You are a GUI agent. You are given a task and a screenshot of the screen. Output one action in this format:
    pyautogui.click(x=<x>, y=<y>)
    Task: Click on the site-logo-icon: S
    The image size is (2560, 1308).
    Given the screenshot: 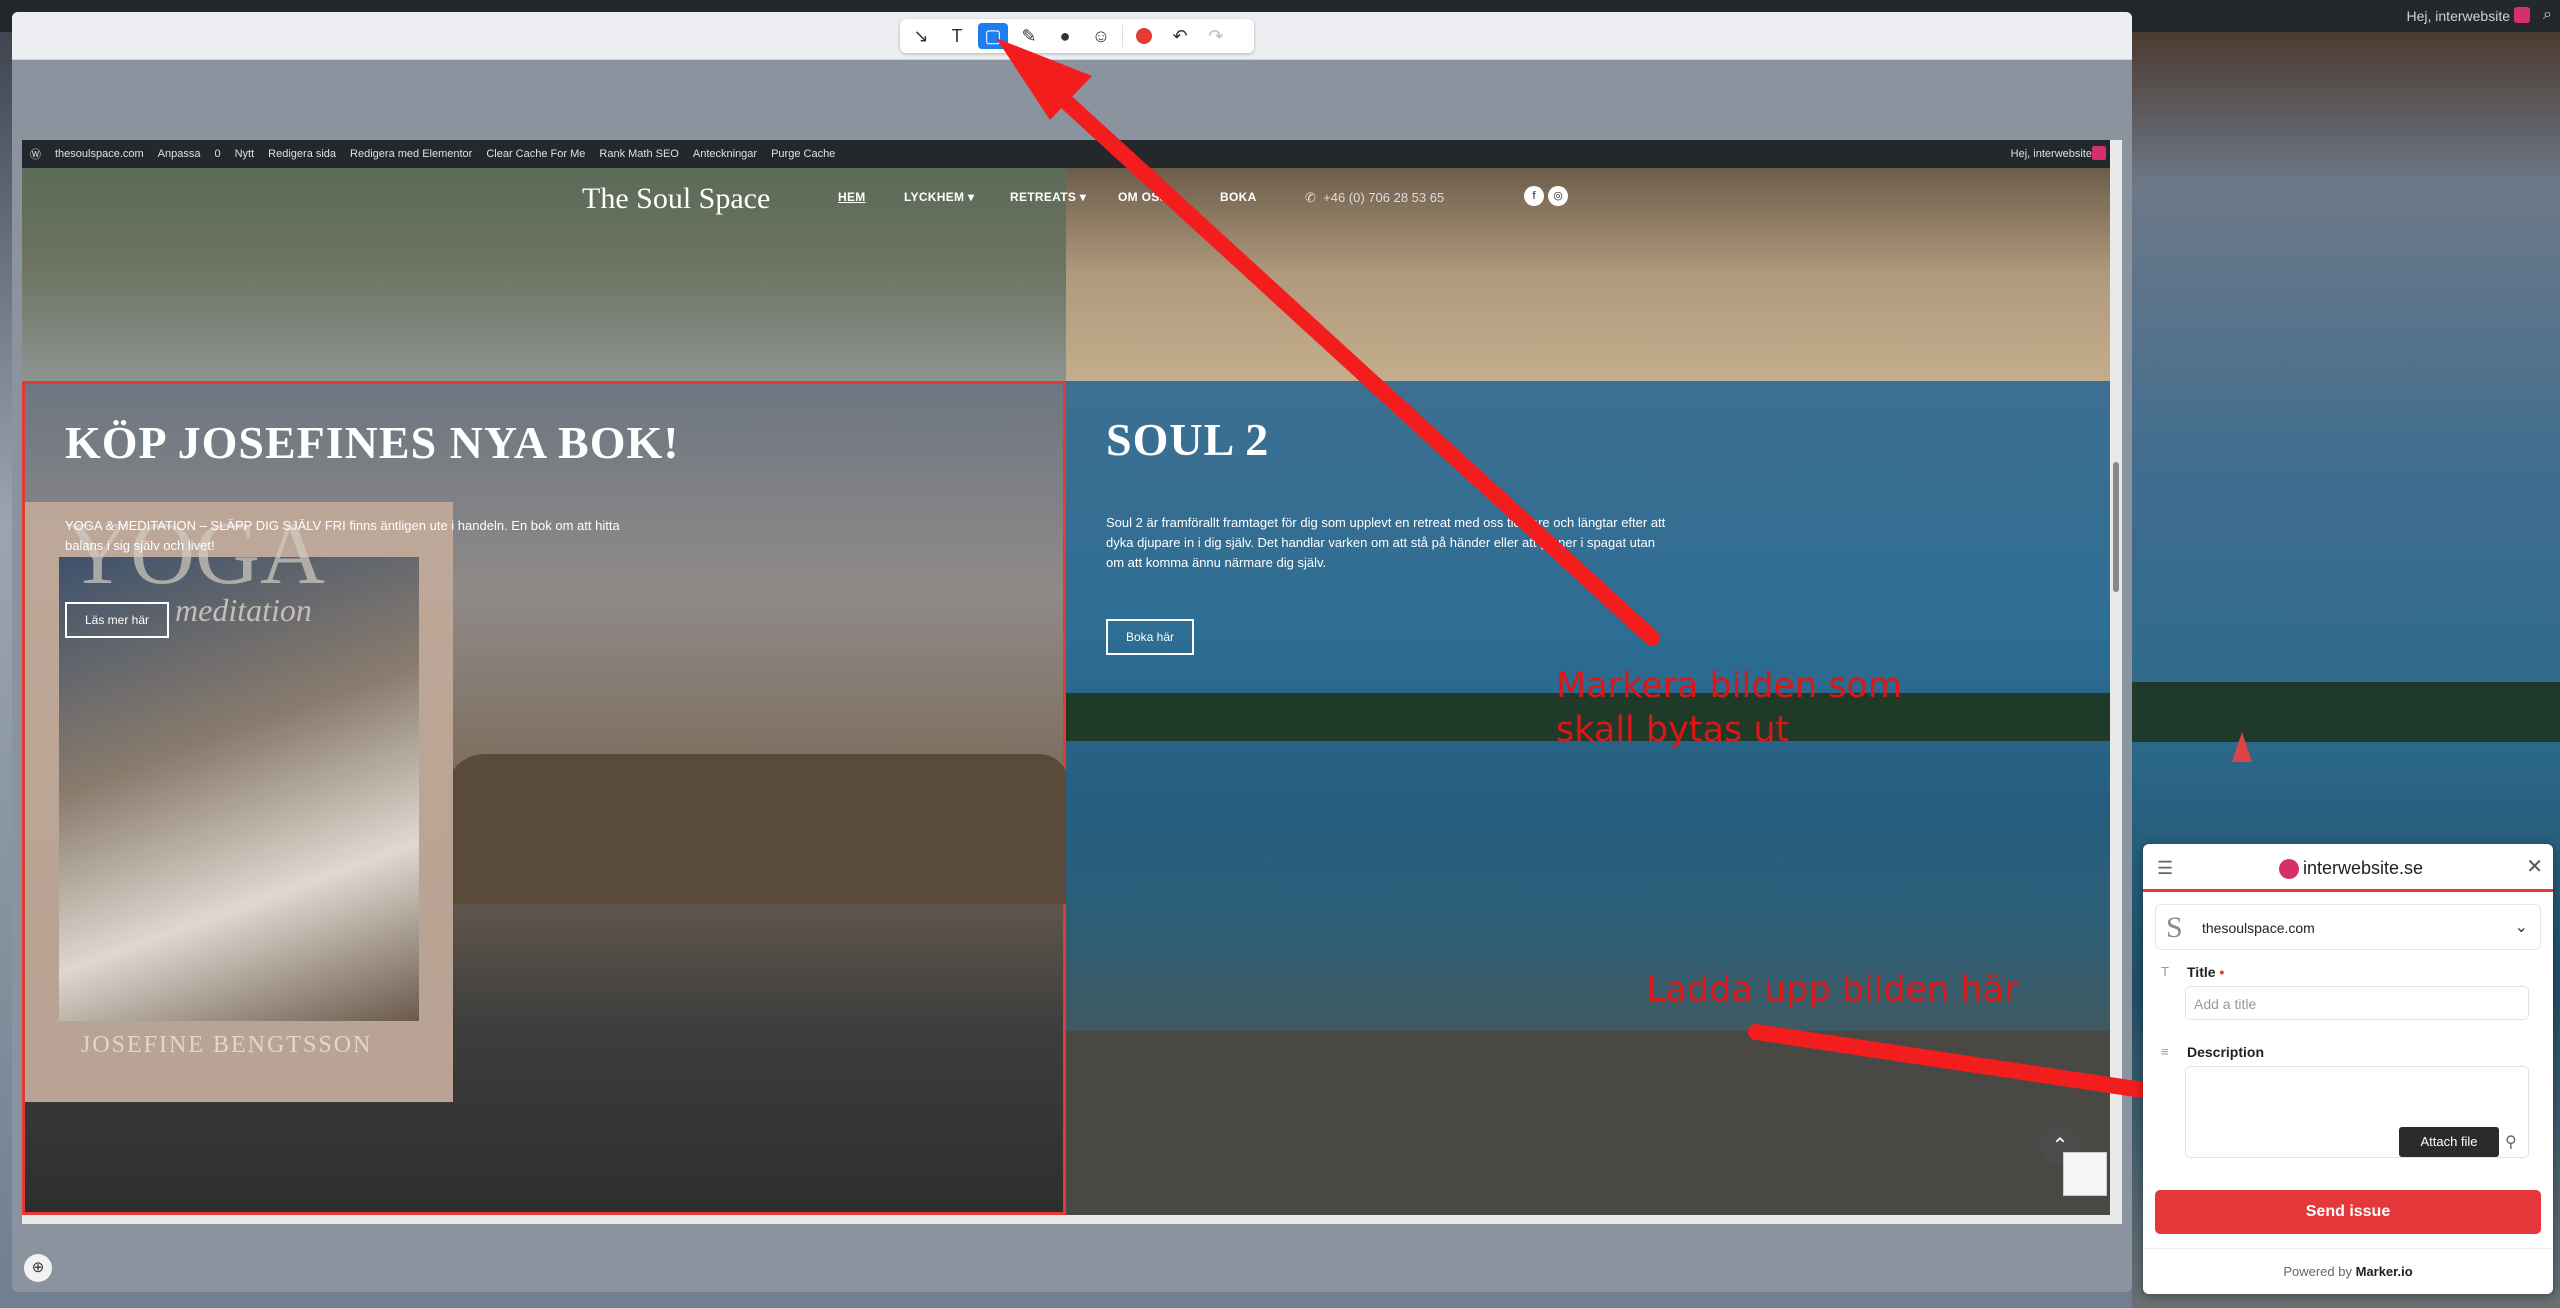 What is the action you would take?
    pyautogui.click(x=2174, y=927)
    